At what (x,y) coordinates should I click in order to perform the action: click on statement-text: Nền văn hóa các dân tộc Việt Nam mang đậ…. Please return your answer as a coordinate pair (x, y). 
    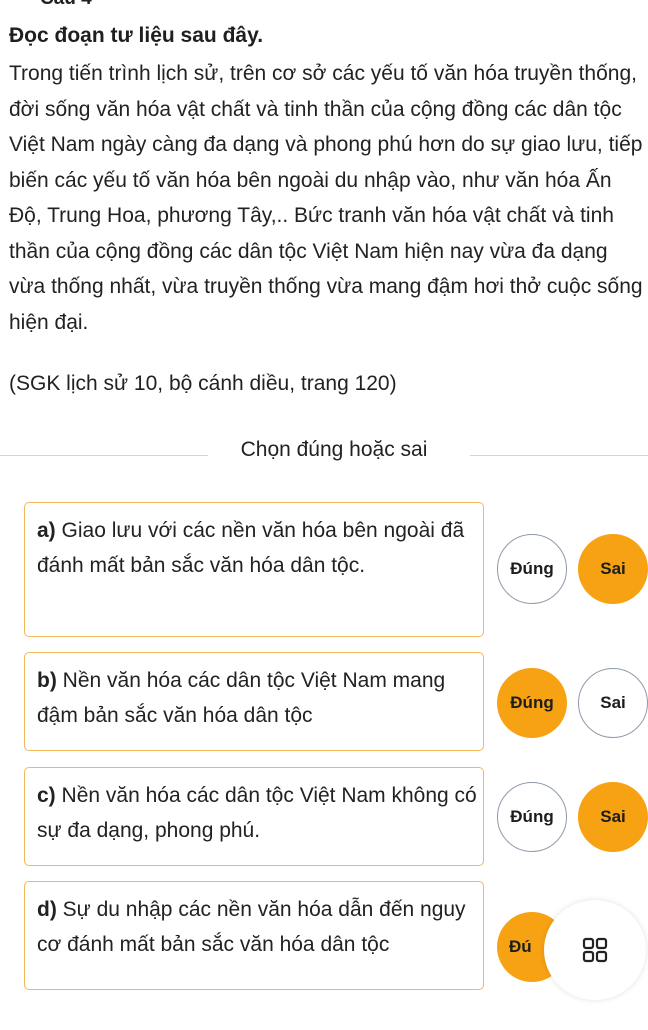
    Looking at the image, I should click on (241, 698).